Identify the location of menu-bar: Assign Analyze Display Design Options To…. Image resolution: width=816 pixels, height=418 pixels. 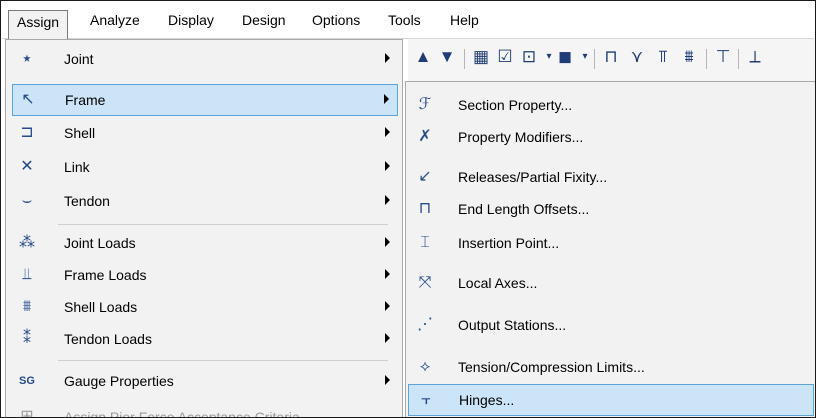
(408, 20).